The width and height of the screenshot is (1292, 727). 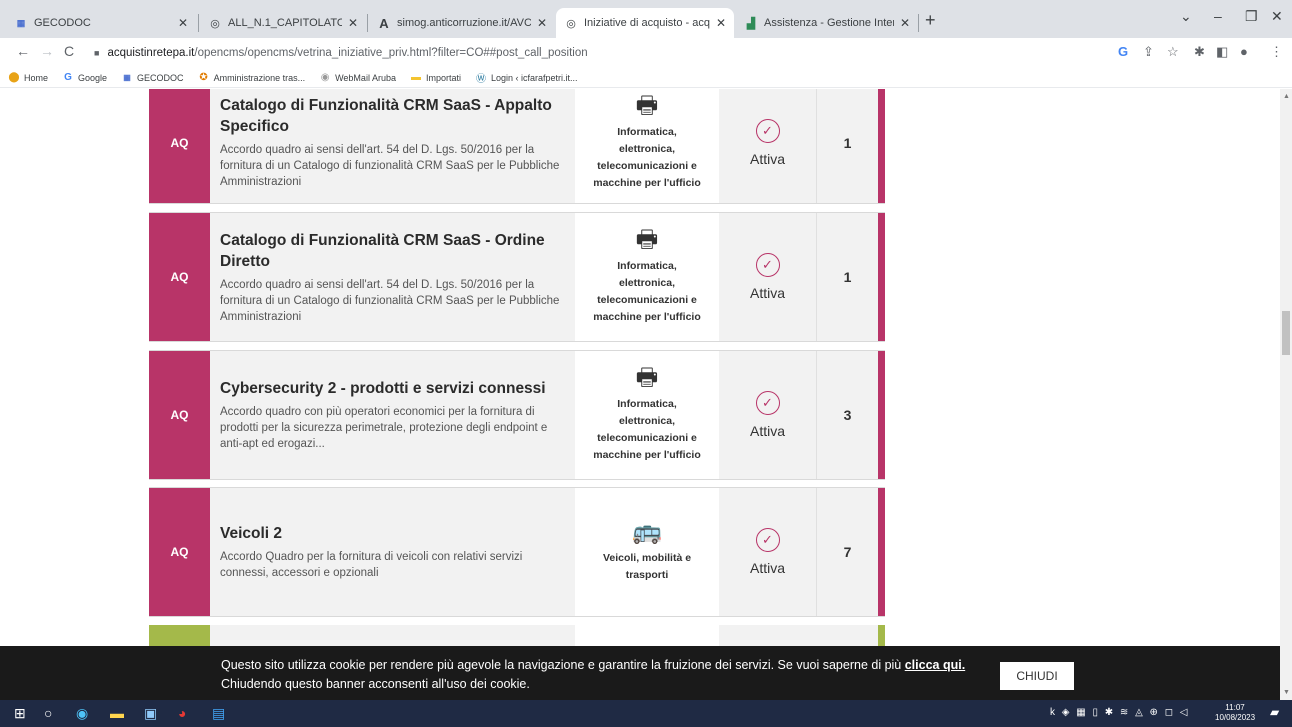 I want to click on bookmark-label: WebMail Aruba, so click(x=365, y=77).